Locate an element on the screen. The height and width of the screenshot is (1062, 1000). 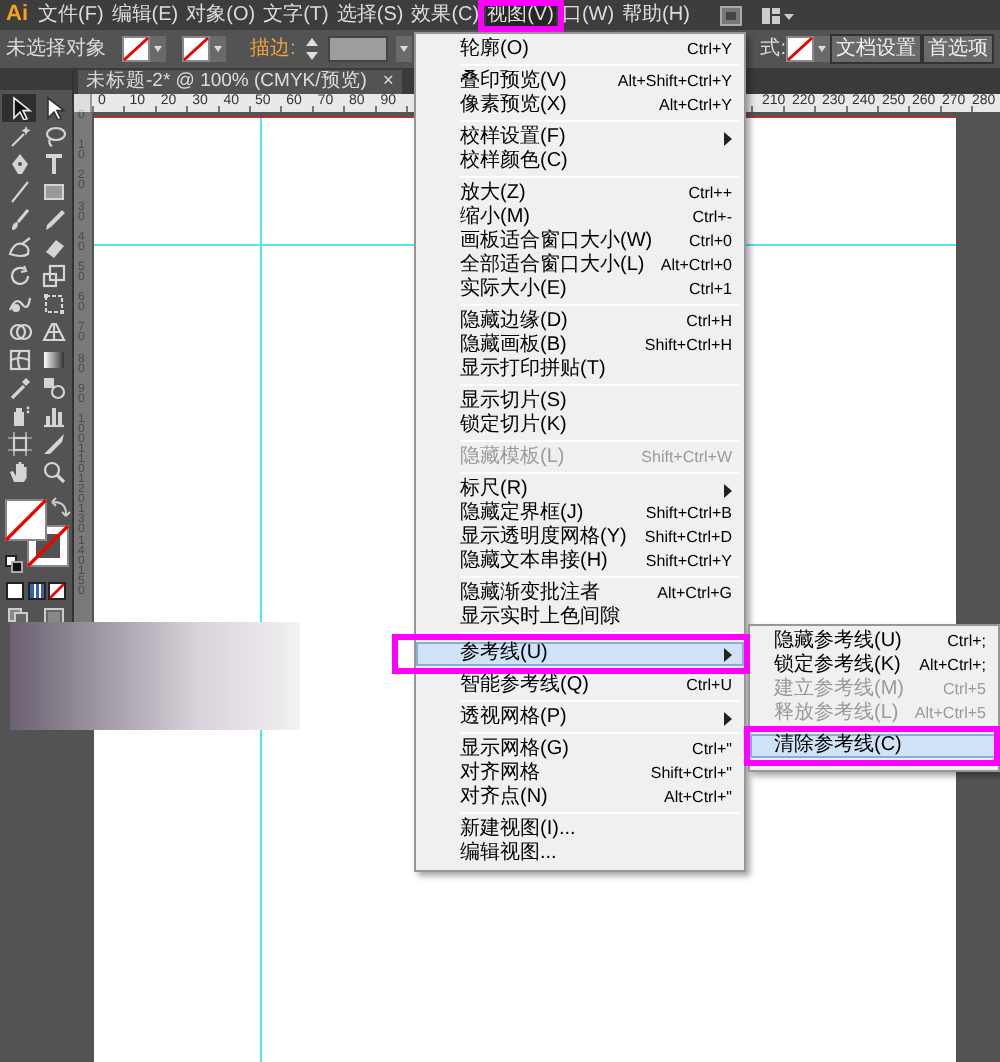
menu-item: 显示透明度网格(Y) Shift+Ctrl+D is located at coordinates (580, 538).